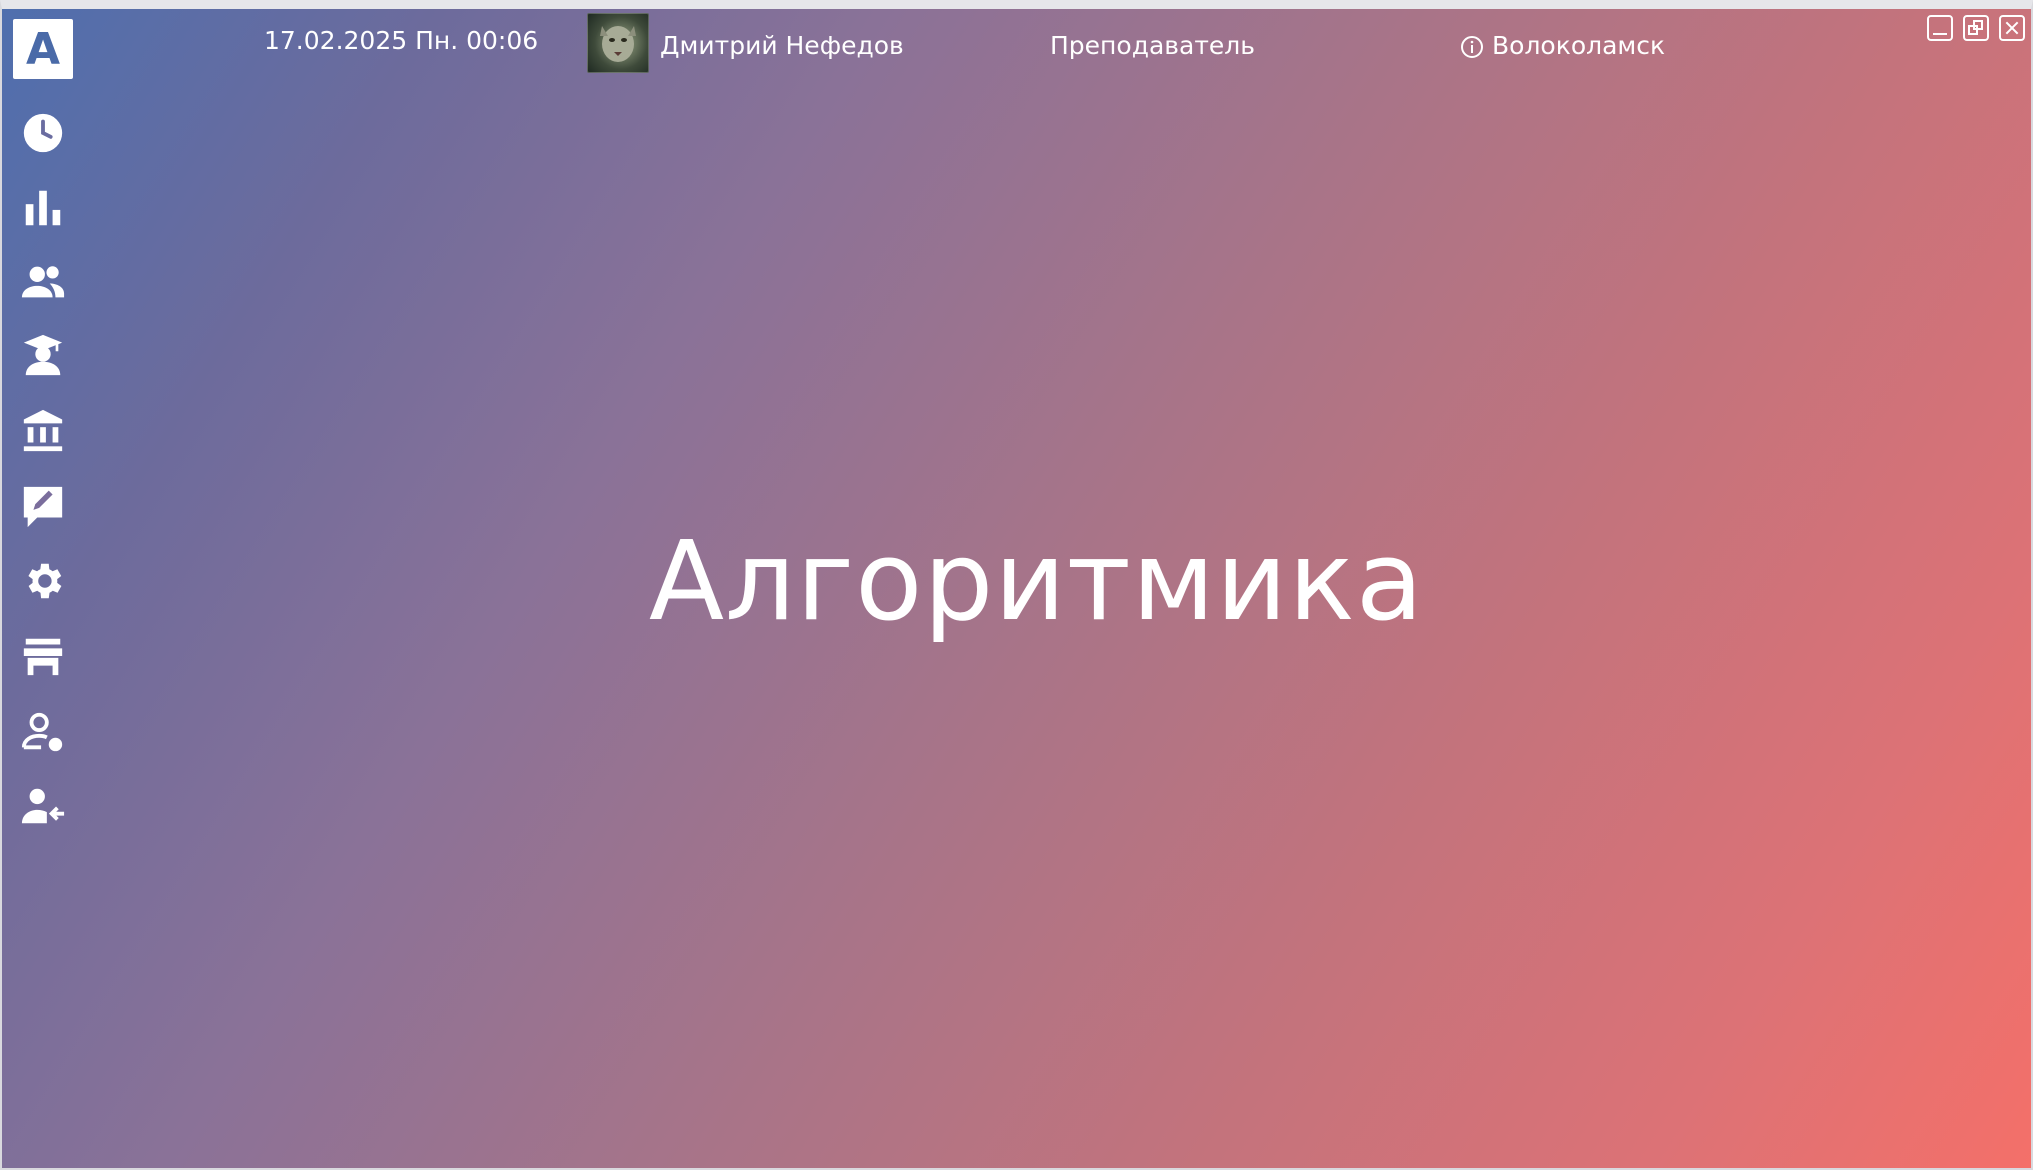  I want to click on user-status-icon, so click(43, 732).